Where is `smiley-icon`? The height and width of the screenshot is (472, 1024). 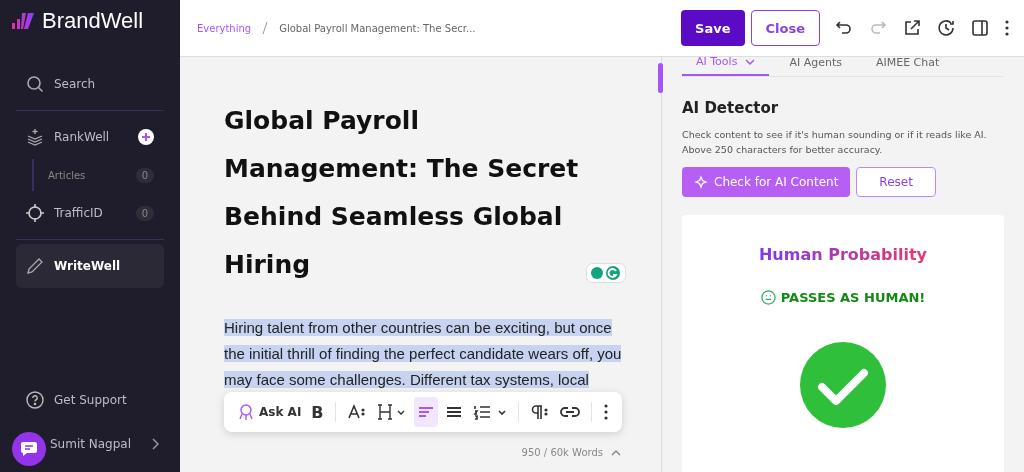
smiley-icon is located at coordinates (768, 297).